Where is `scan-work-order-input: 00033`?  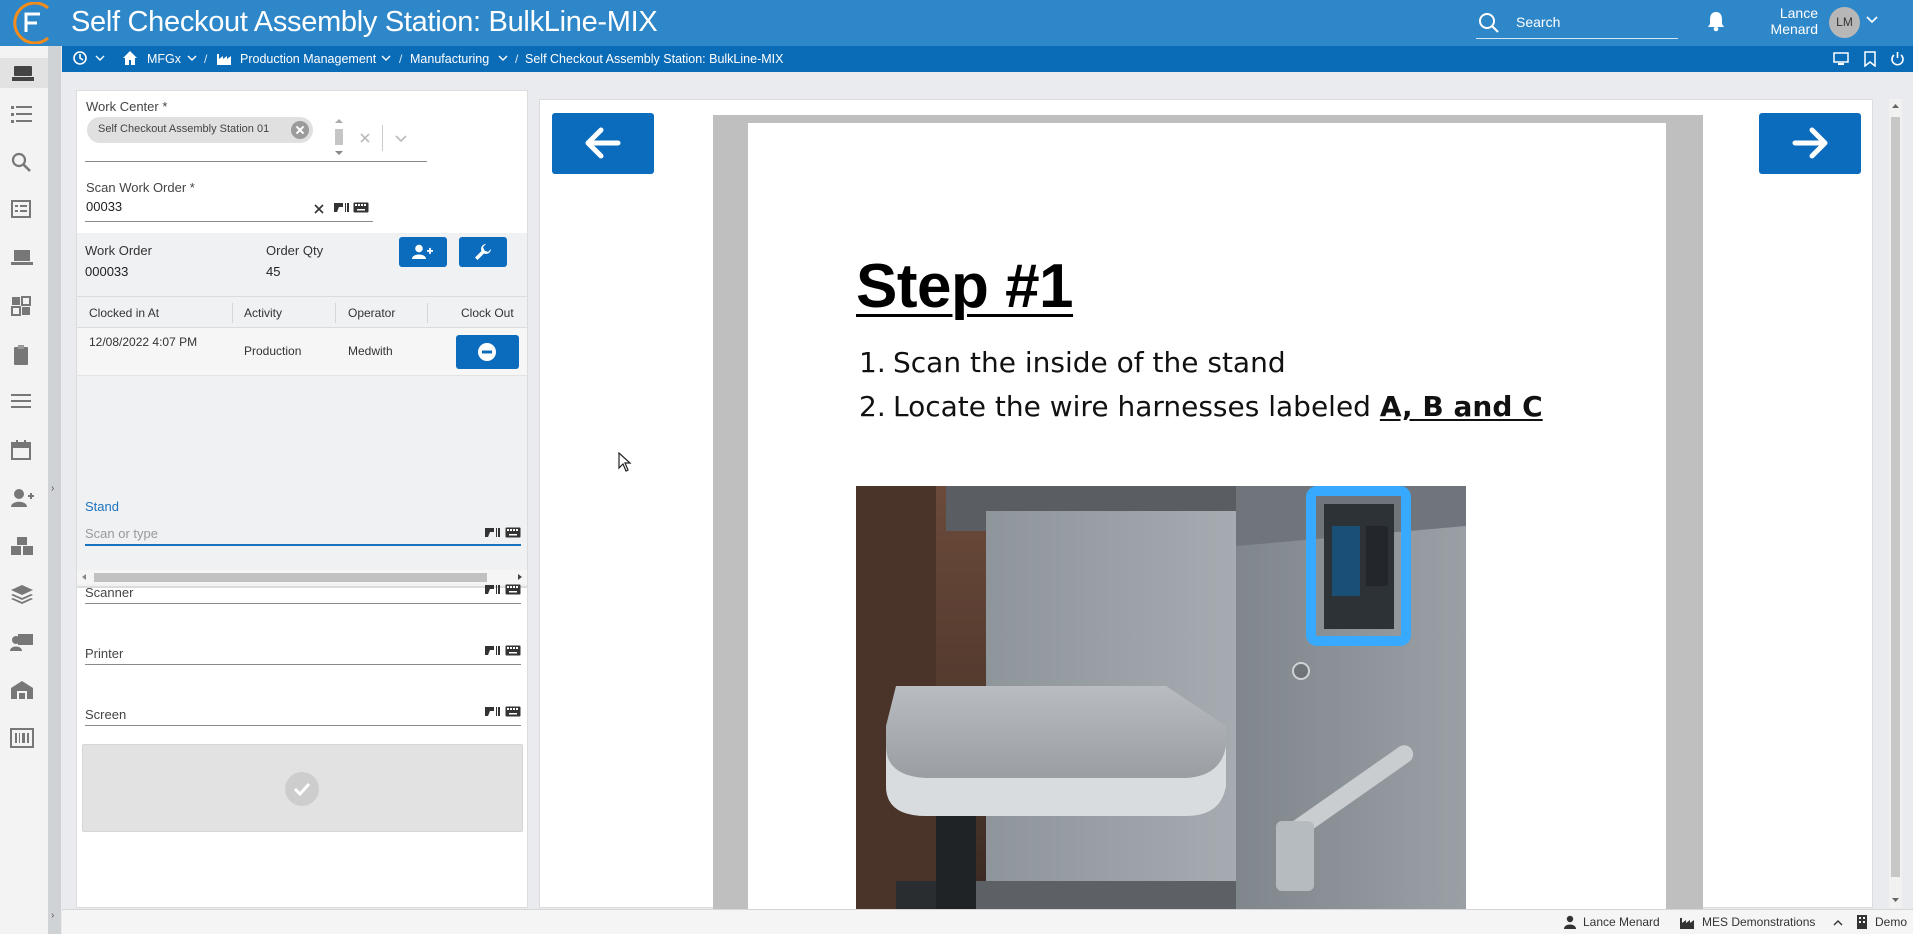 scan-work-order-input: 00033 is located at coordinates (104, 206).